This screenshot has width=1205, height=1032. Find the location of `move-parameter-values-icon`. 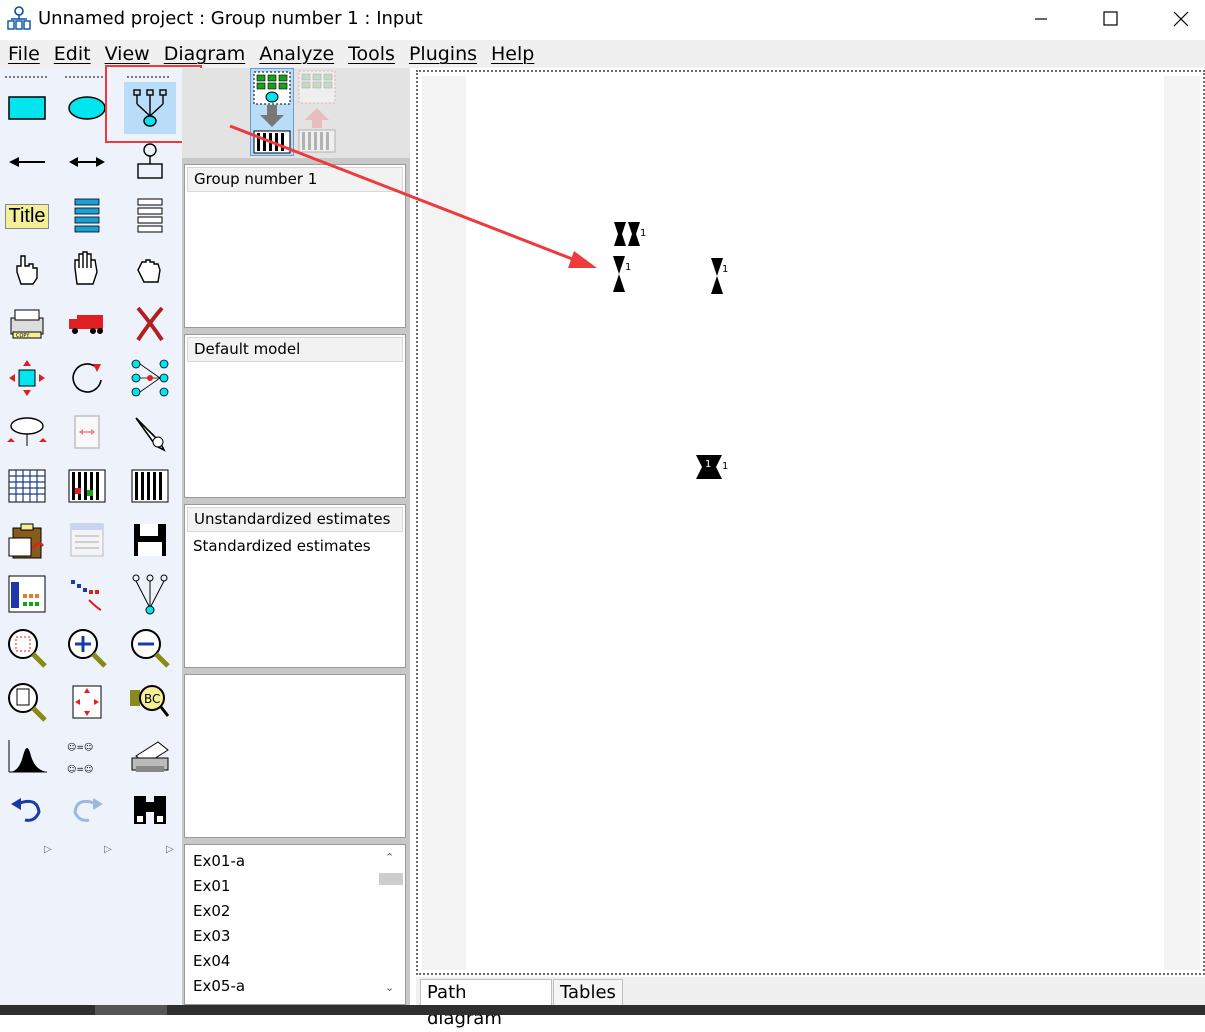

move-parameter-values-icon is located at coordinates (27, 432).